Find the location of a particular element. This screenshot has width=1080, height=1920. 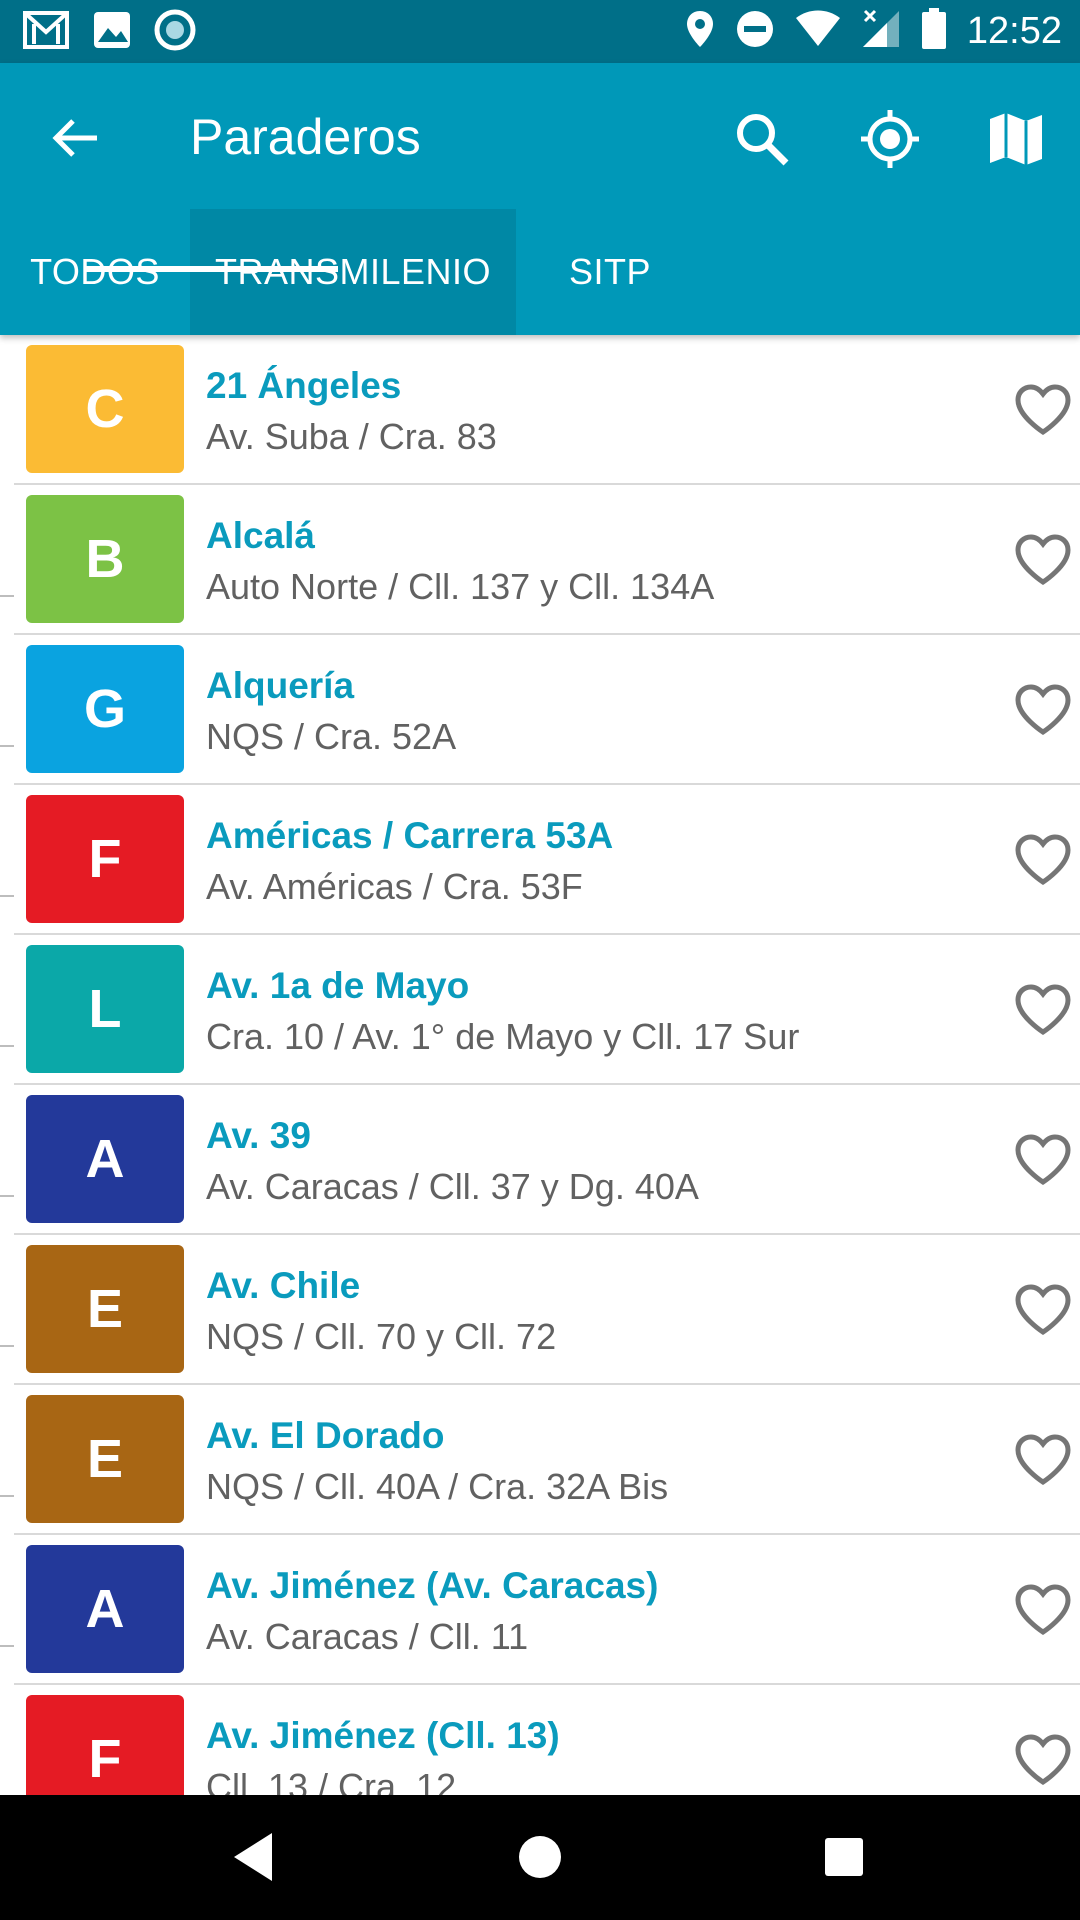

do-not-disturb-icon is located at coordinates (755, 31).